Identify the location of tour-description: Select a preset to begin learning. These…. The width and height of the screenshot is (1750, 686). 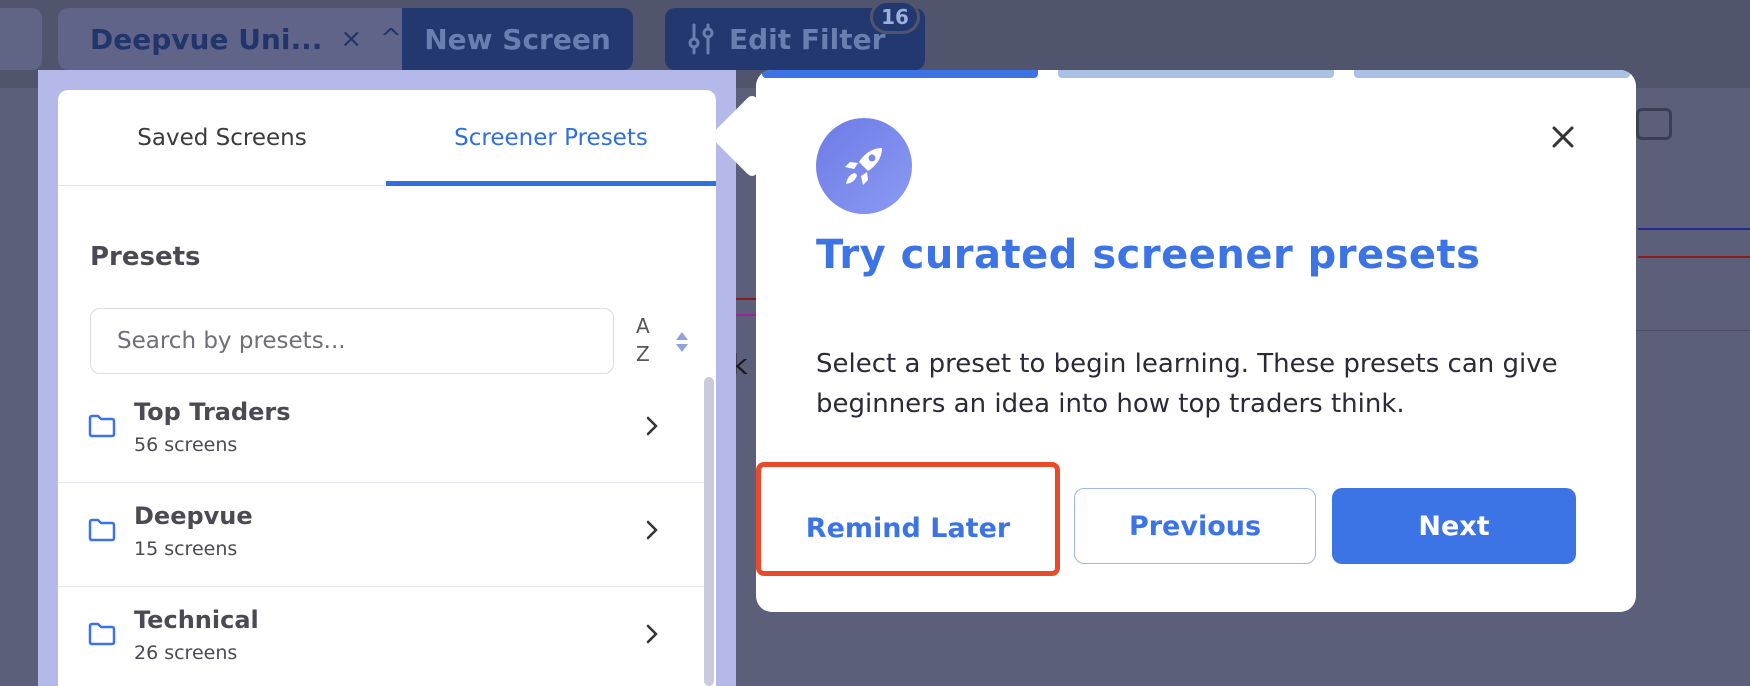
(1187, 384).